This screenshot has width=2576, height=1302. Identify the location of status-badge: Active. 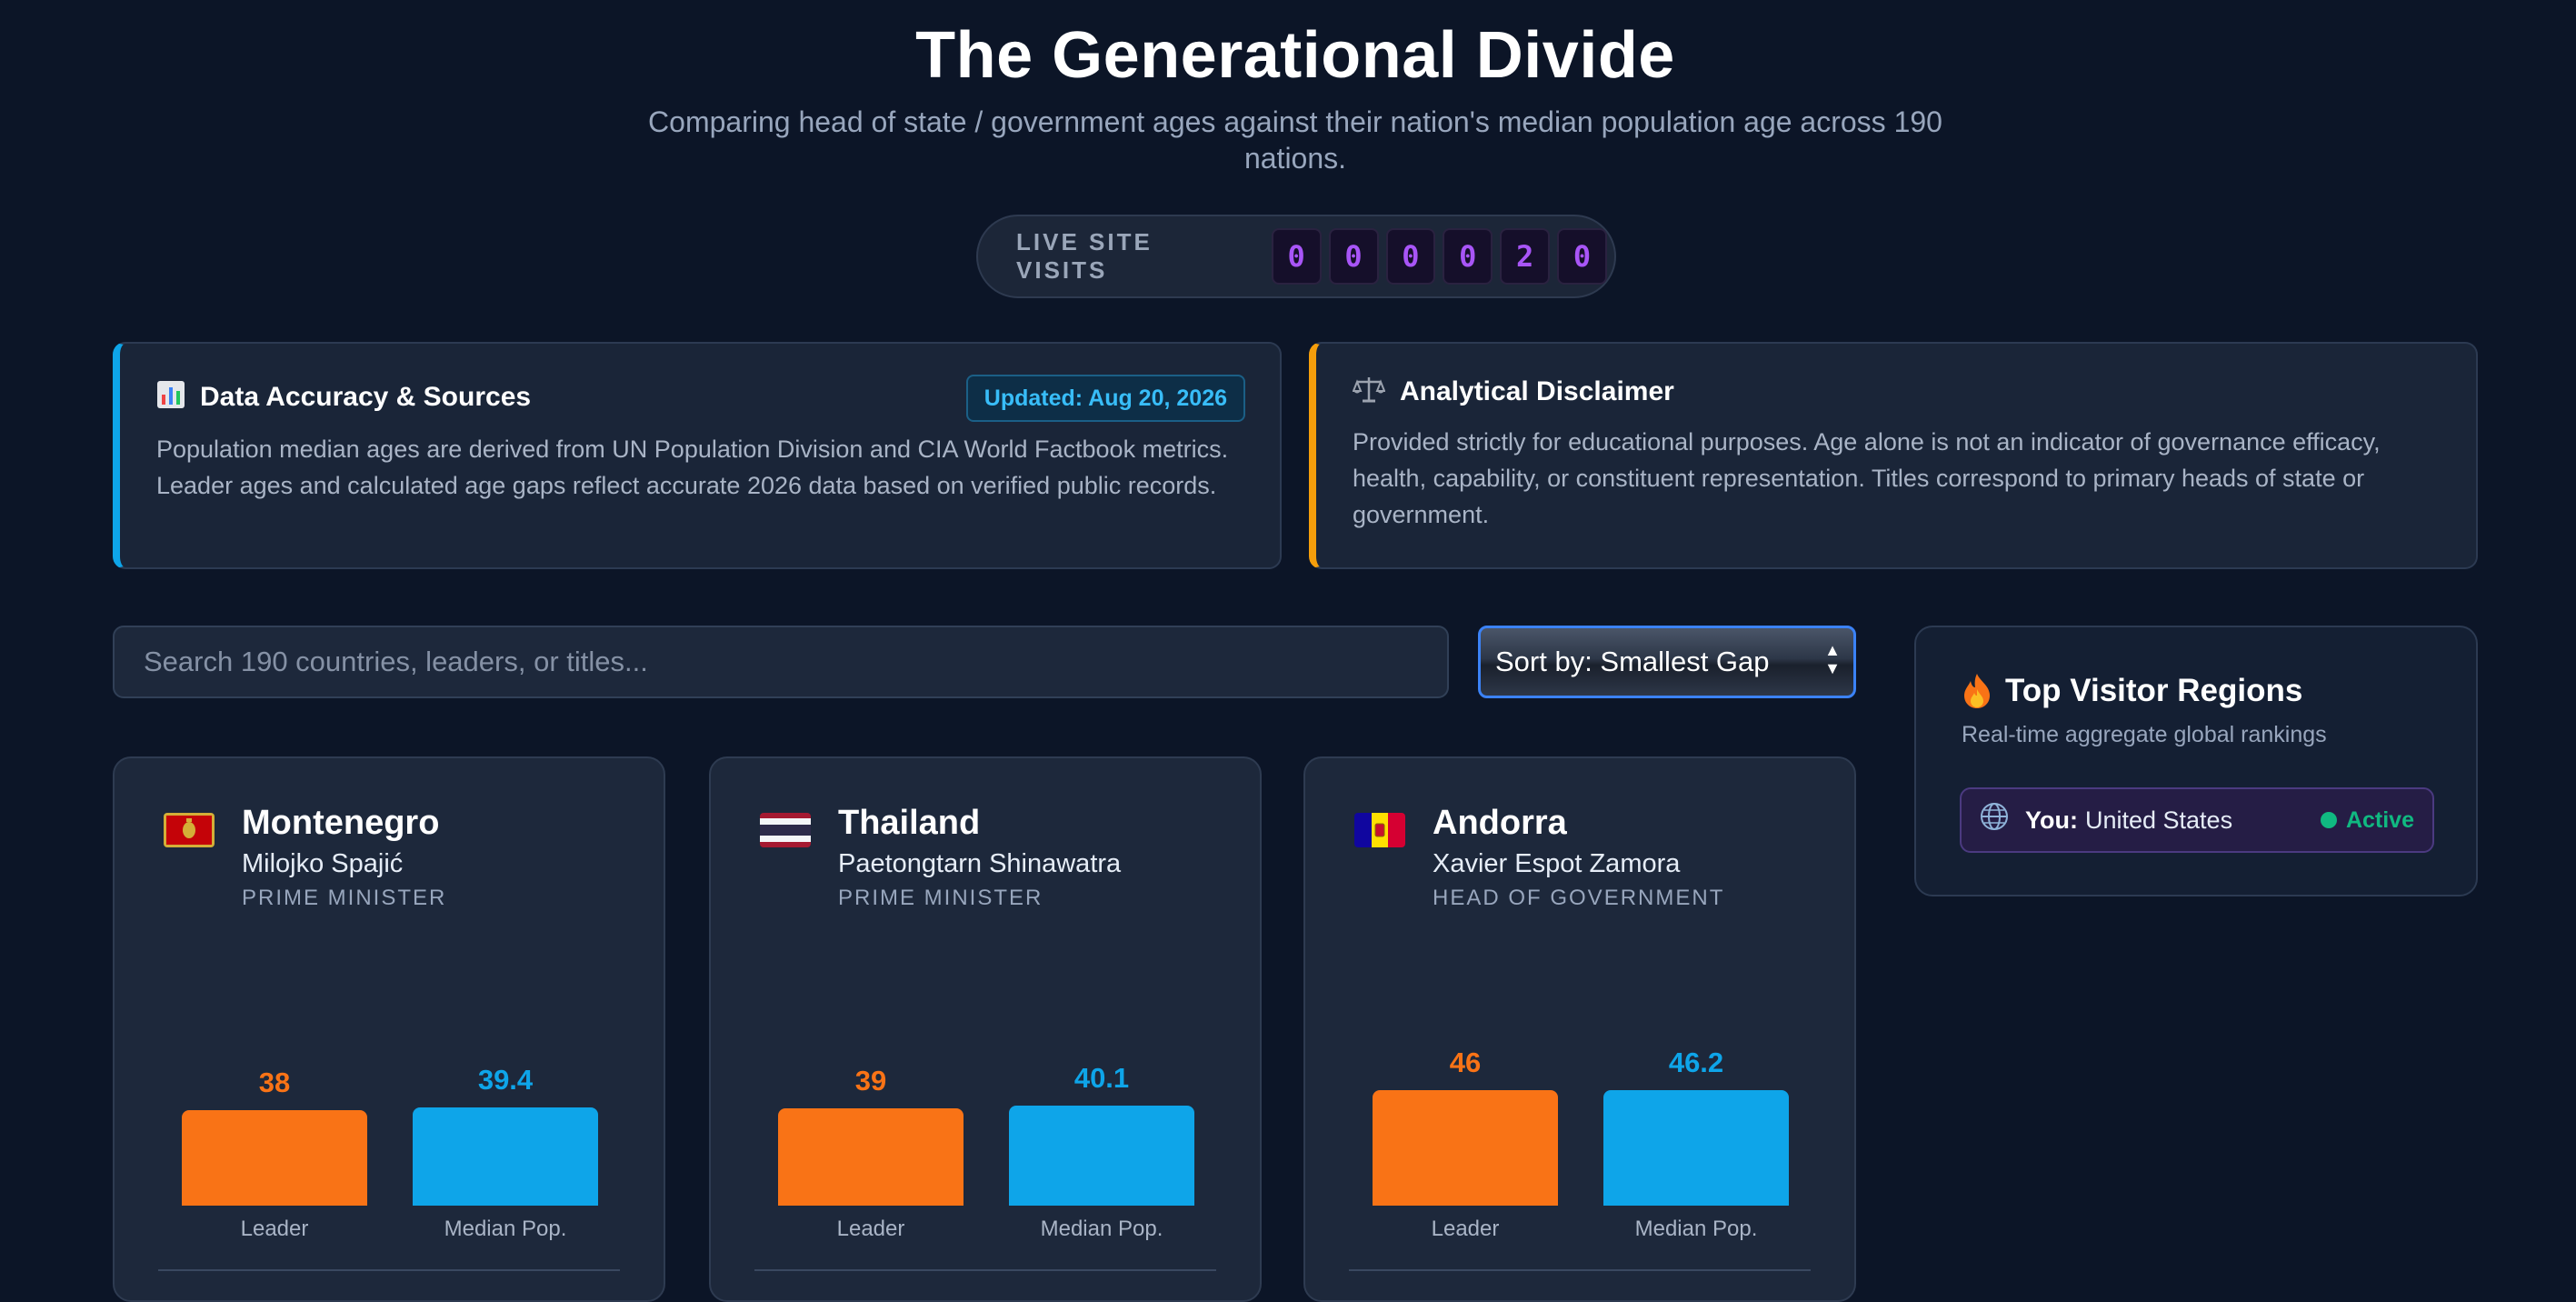
(2367, 820).